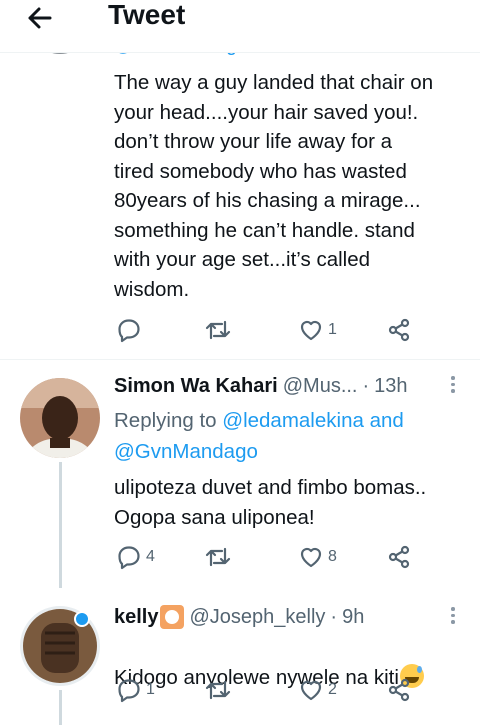  I want to click on tweet-header: Simon Wa Kahari @Mus... · 13h, so click(261, 386).